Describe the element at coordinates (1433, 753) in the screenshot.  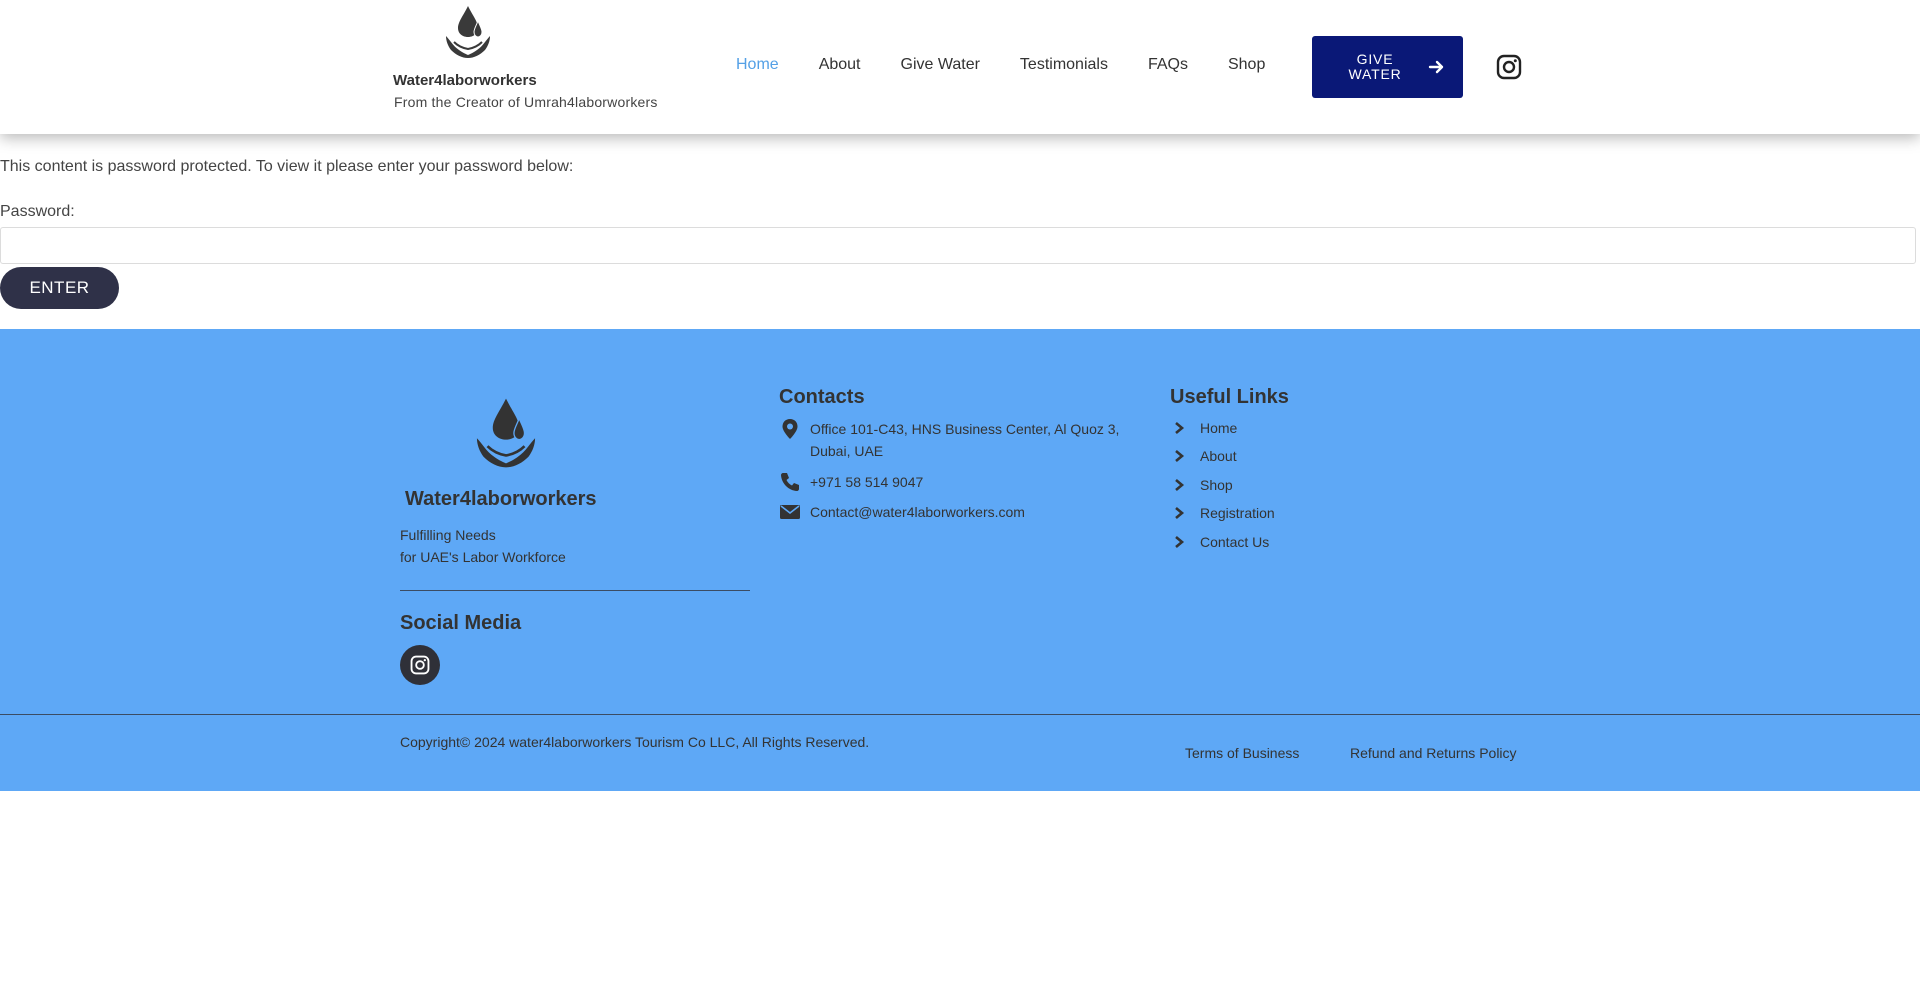
I see `refund-policy-link: Refund and Returns Policy` at that location.